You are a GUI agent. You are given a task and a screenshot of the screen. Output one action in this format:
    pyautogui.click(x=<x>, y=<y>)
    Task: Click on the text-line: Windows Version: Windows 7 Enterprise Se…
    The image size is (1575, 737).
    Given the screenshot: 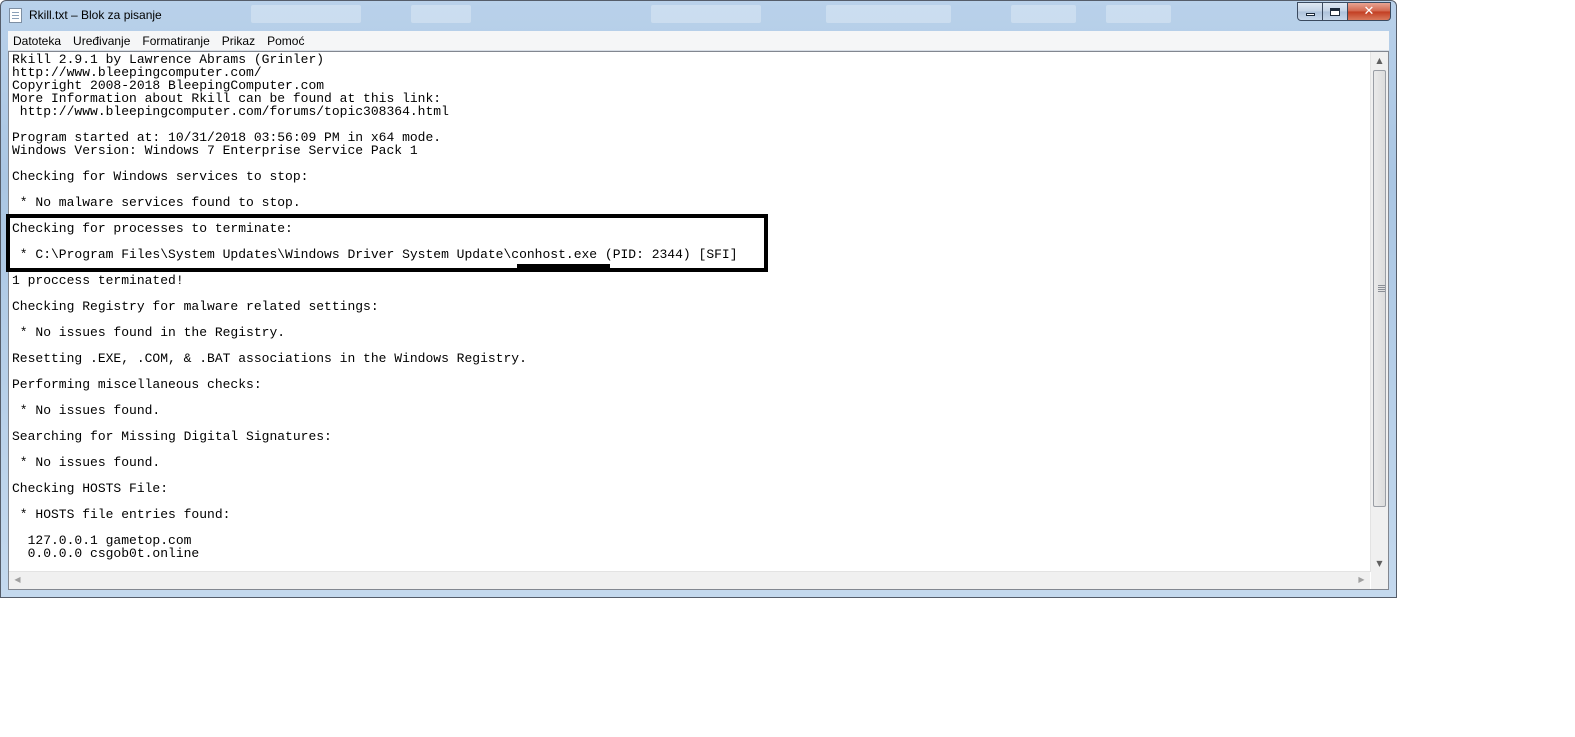 What is the action you would take?
    pyautogui.click(x=215, y=150)
    